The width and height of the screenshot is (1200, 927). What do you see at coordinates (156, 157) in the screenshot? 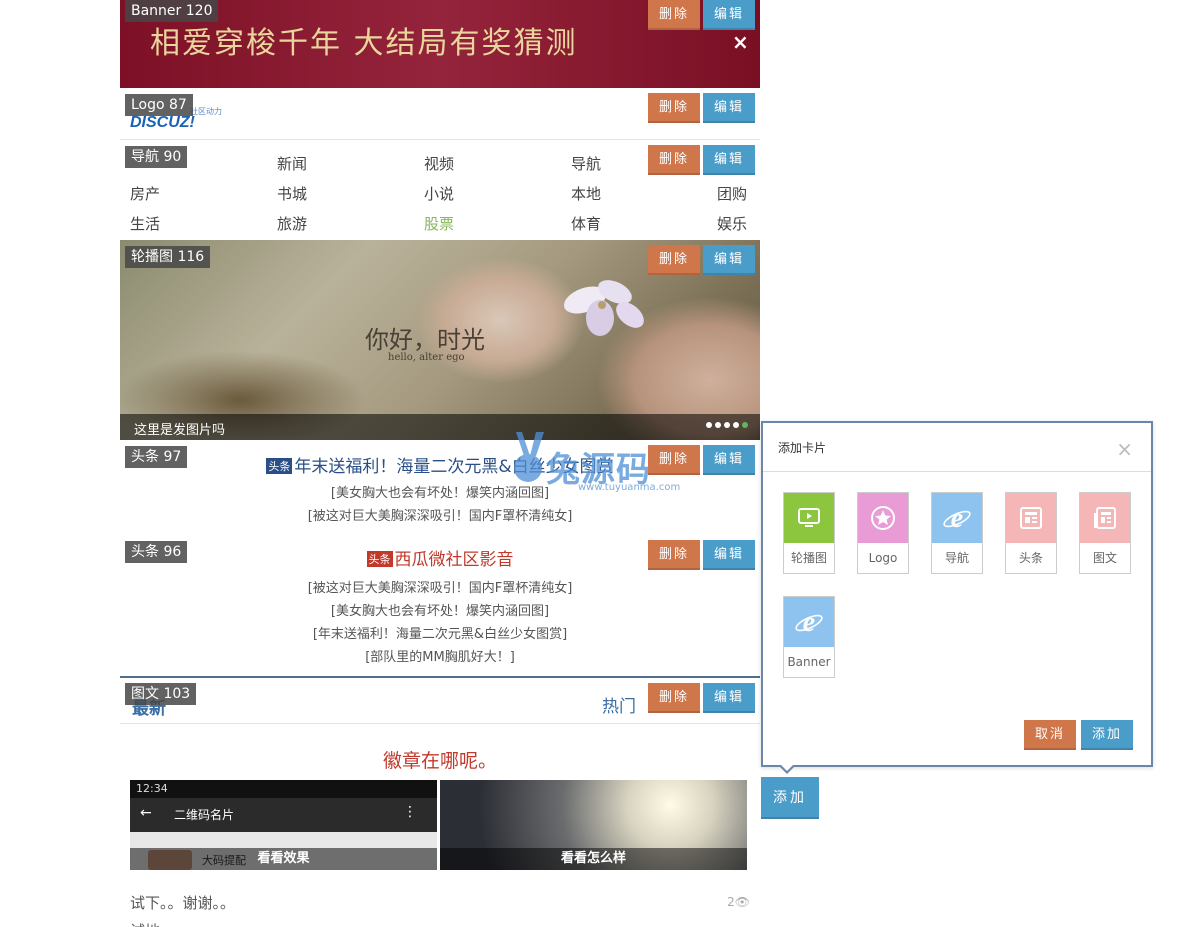
I see `nav-tag: 导航 90` at bounding box center [156, 157].